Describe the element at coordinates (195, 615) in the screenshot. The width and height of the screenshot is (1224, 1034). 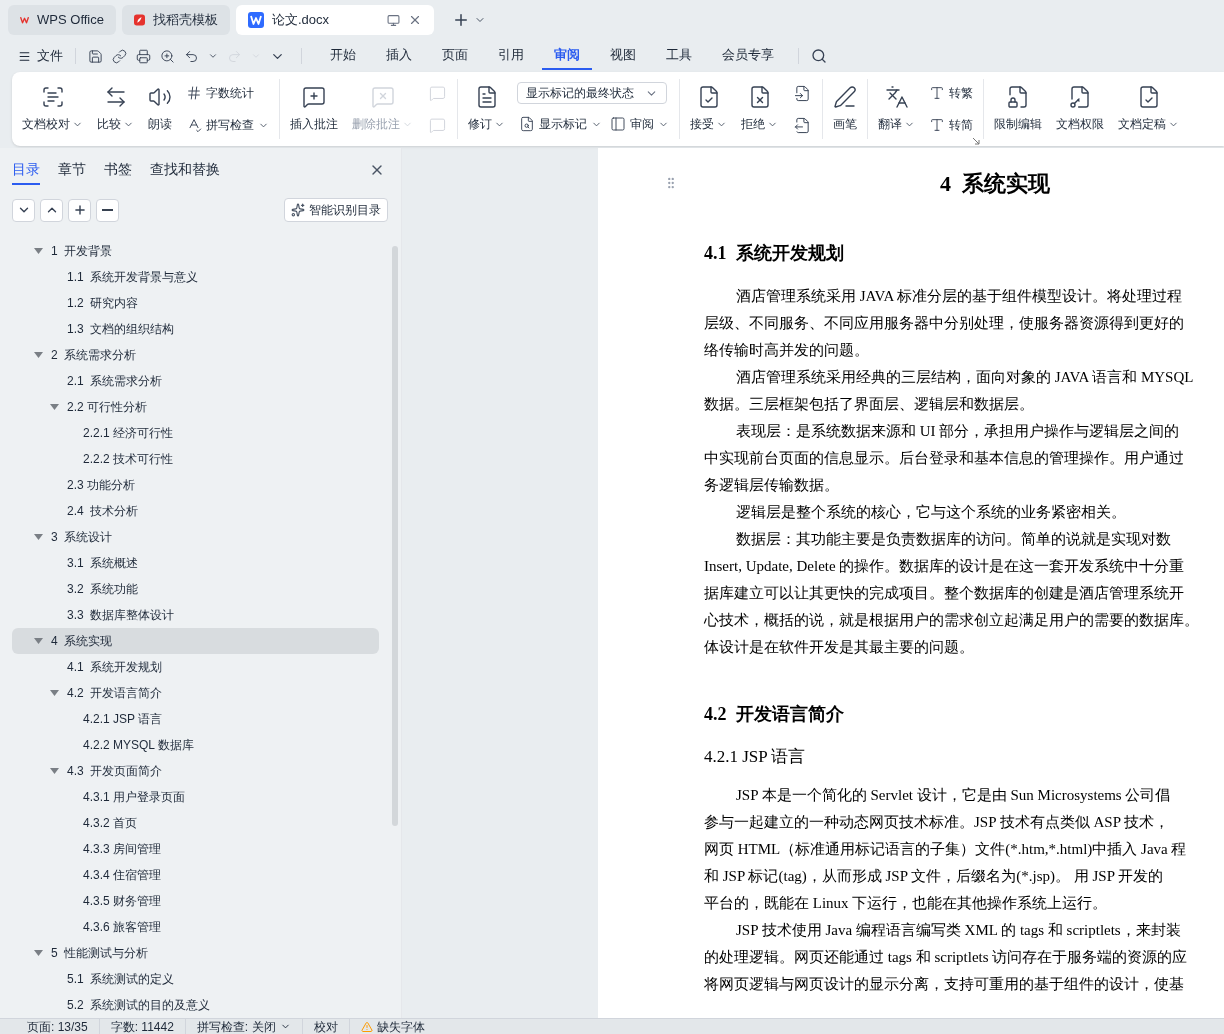
I see `outline-item: 3.3 数据库整体设计` at that location.